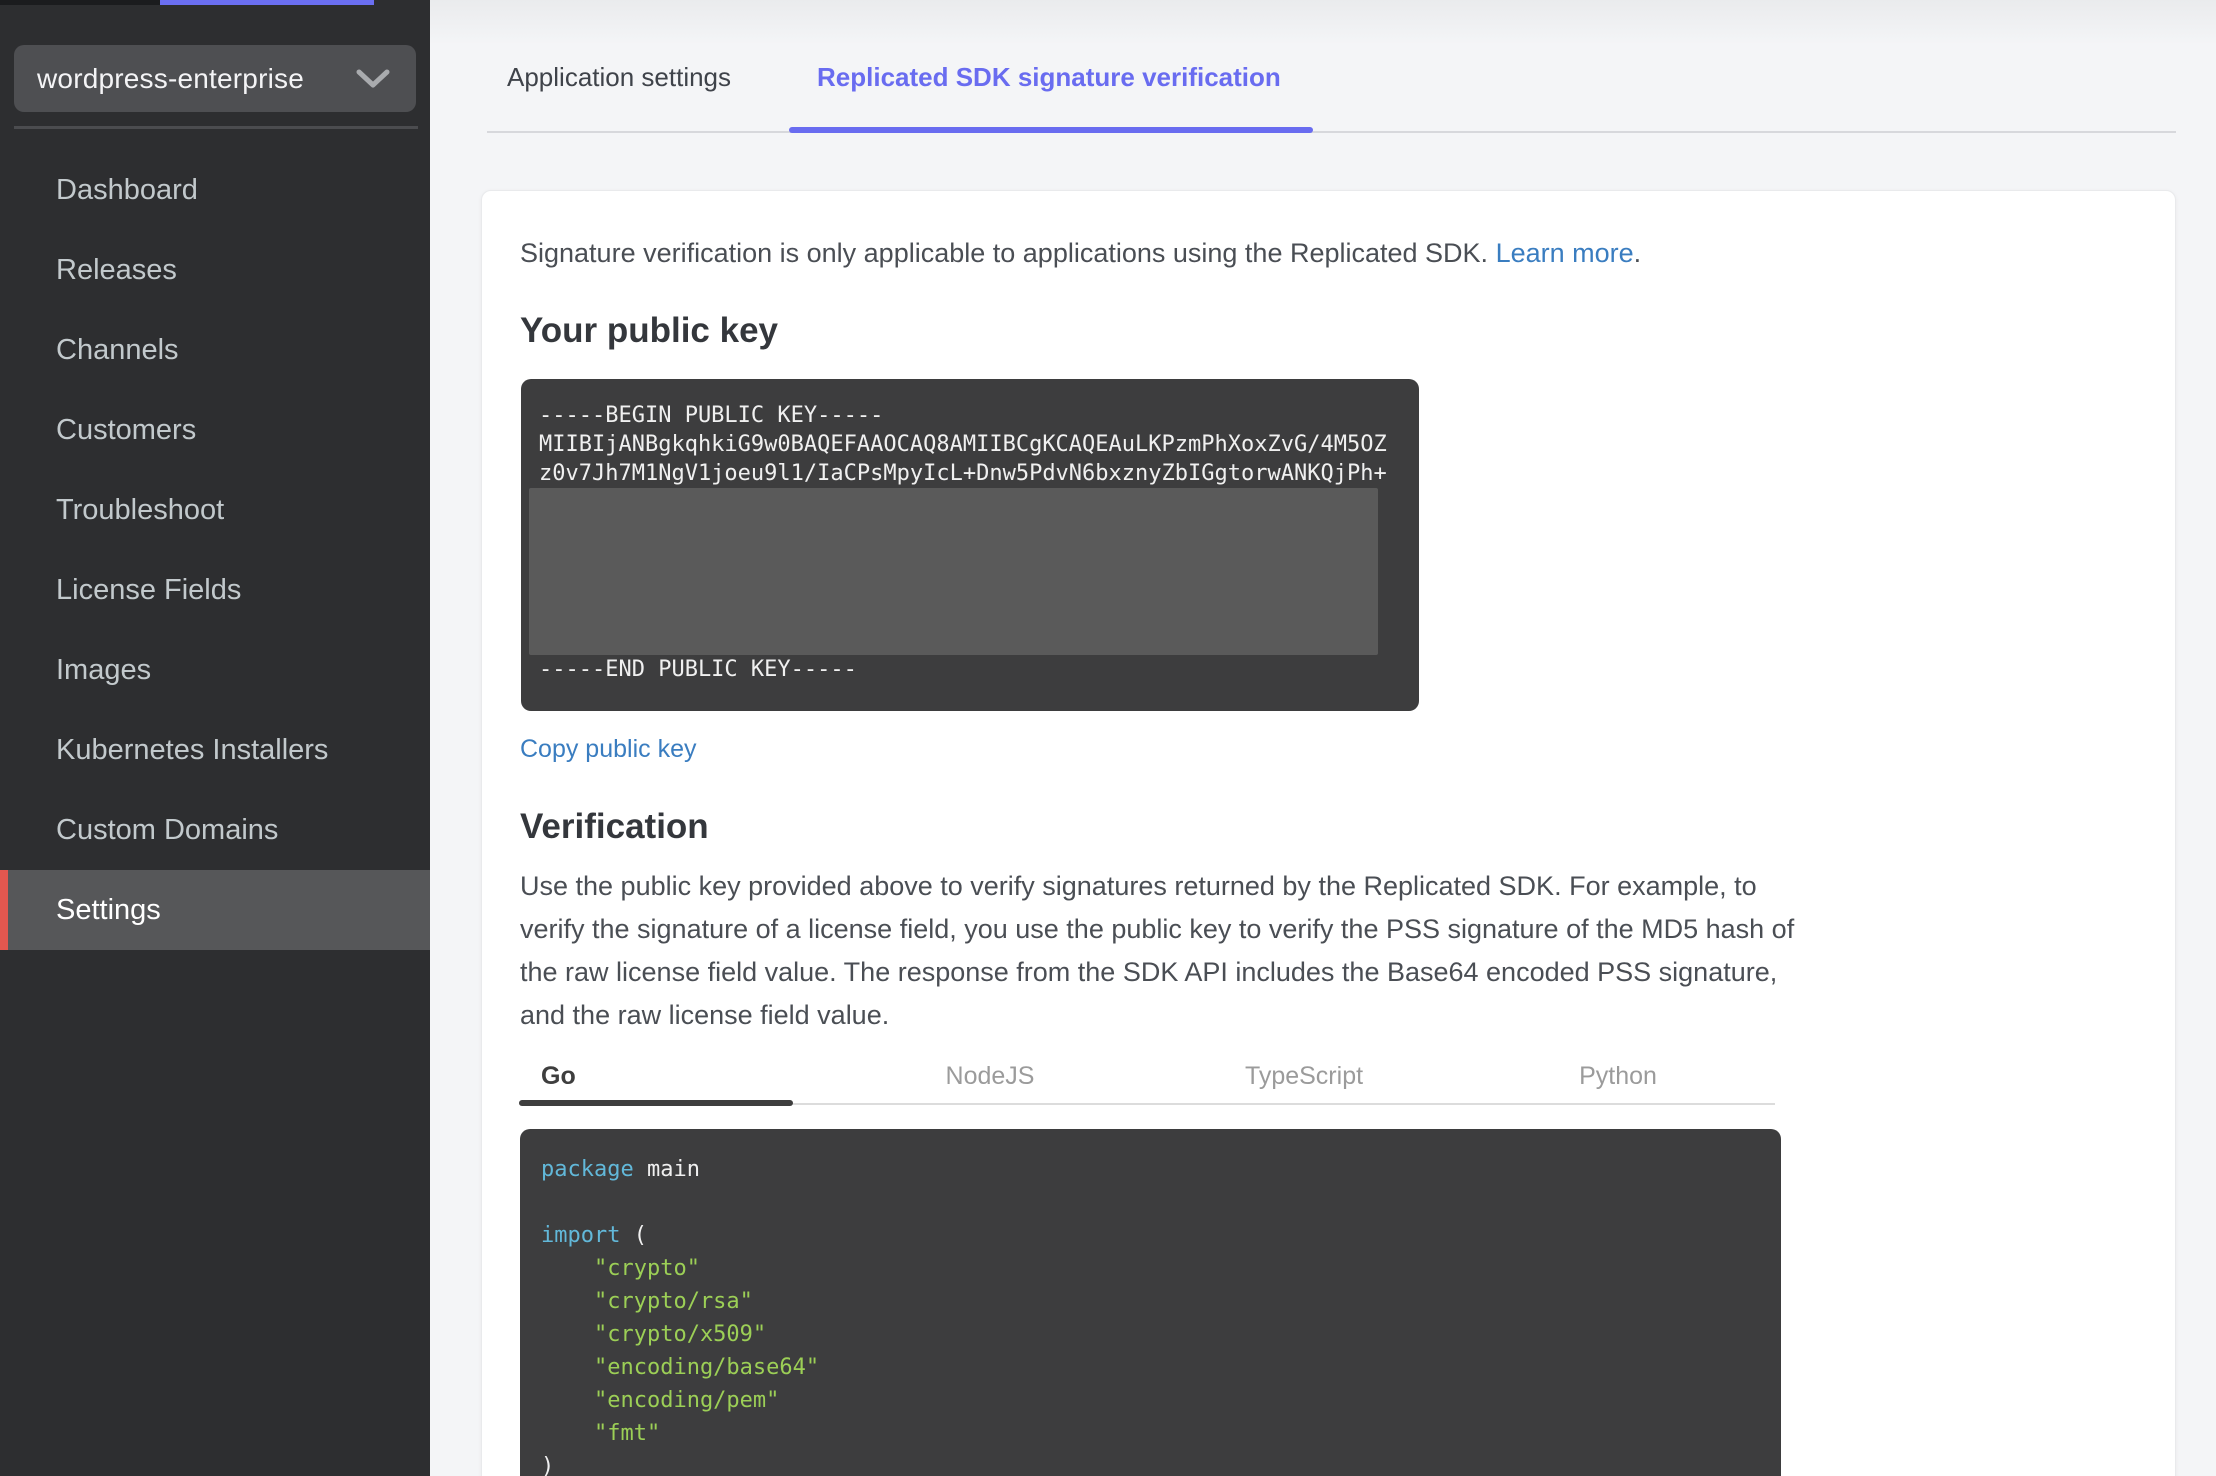  I want to click on chevron-down-icon, so click(373, 79).